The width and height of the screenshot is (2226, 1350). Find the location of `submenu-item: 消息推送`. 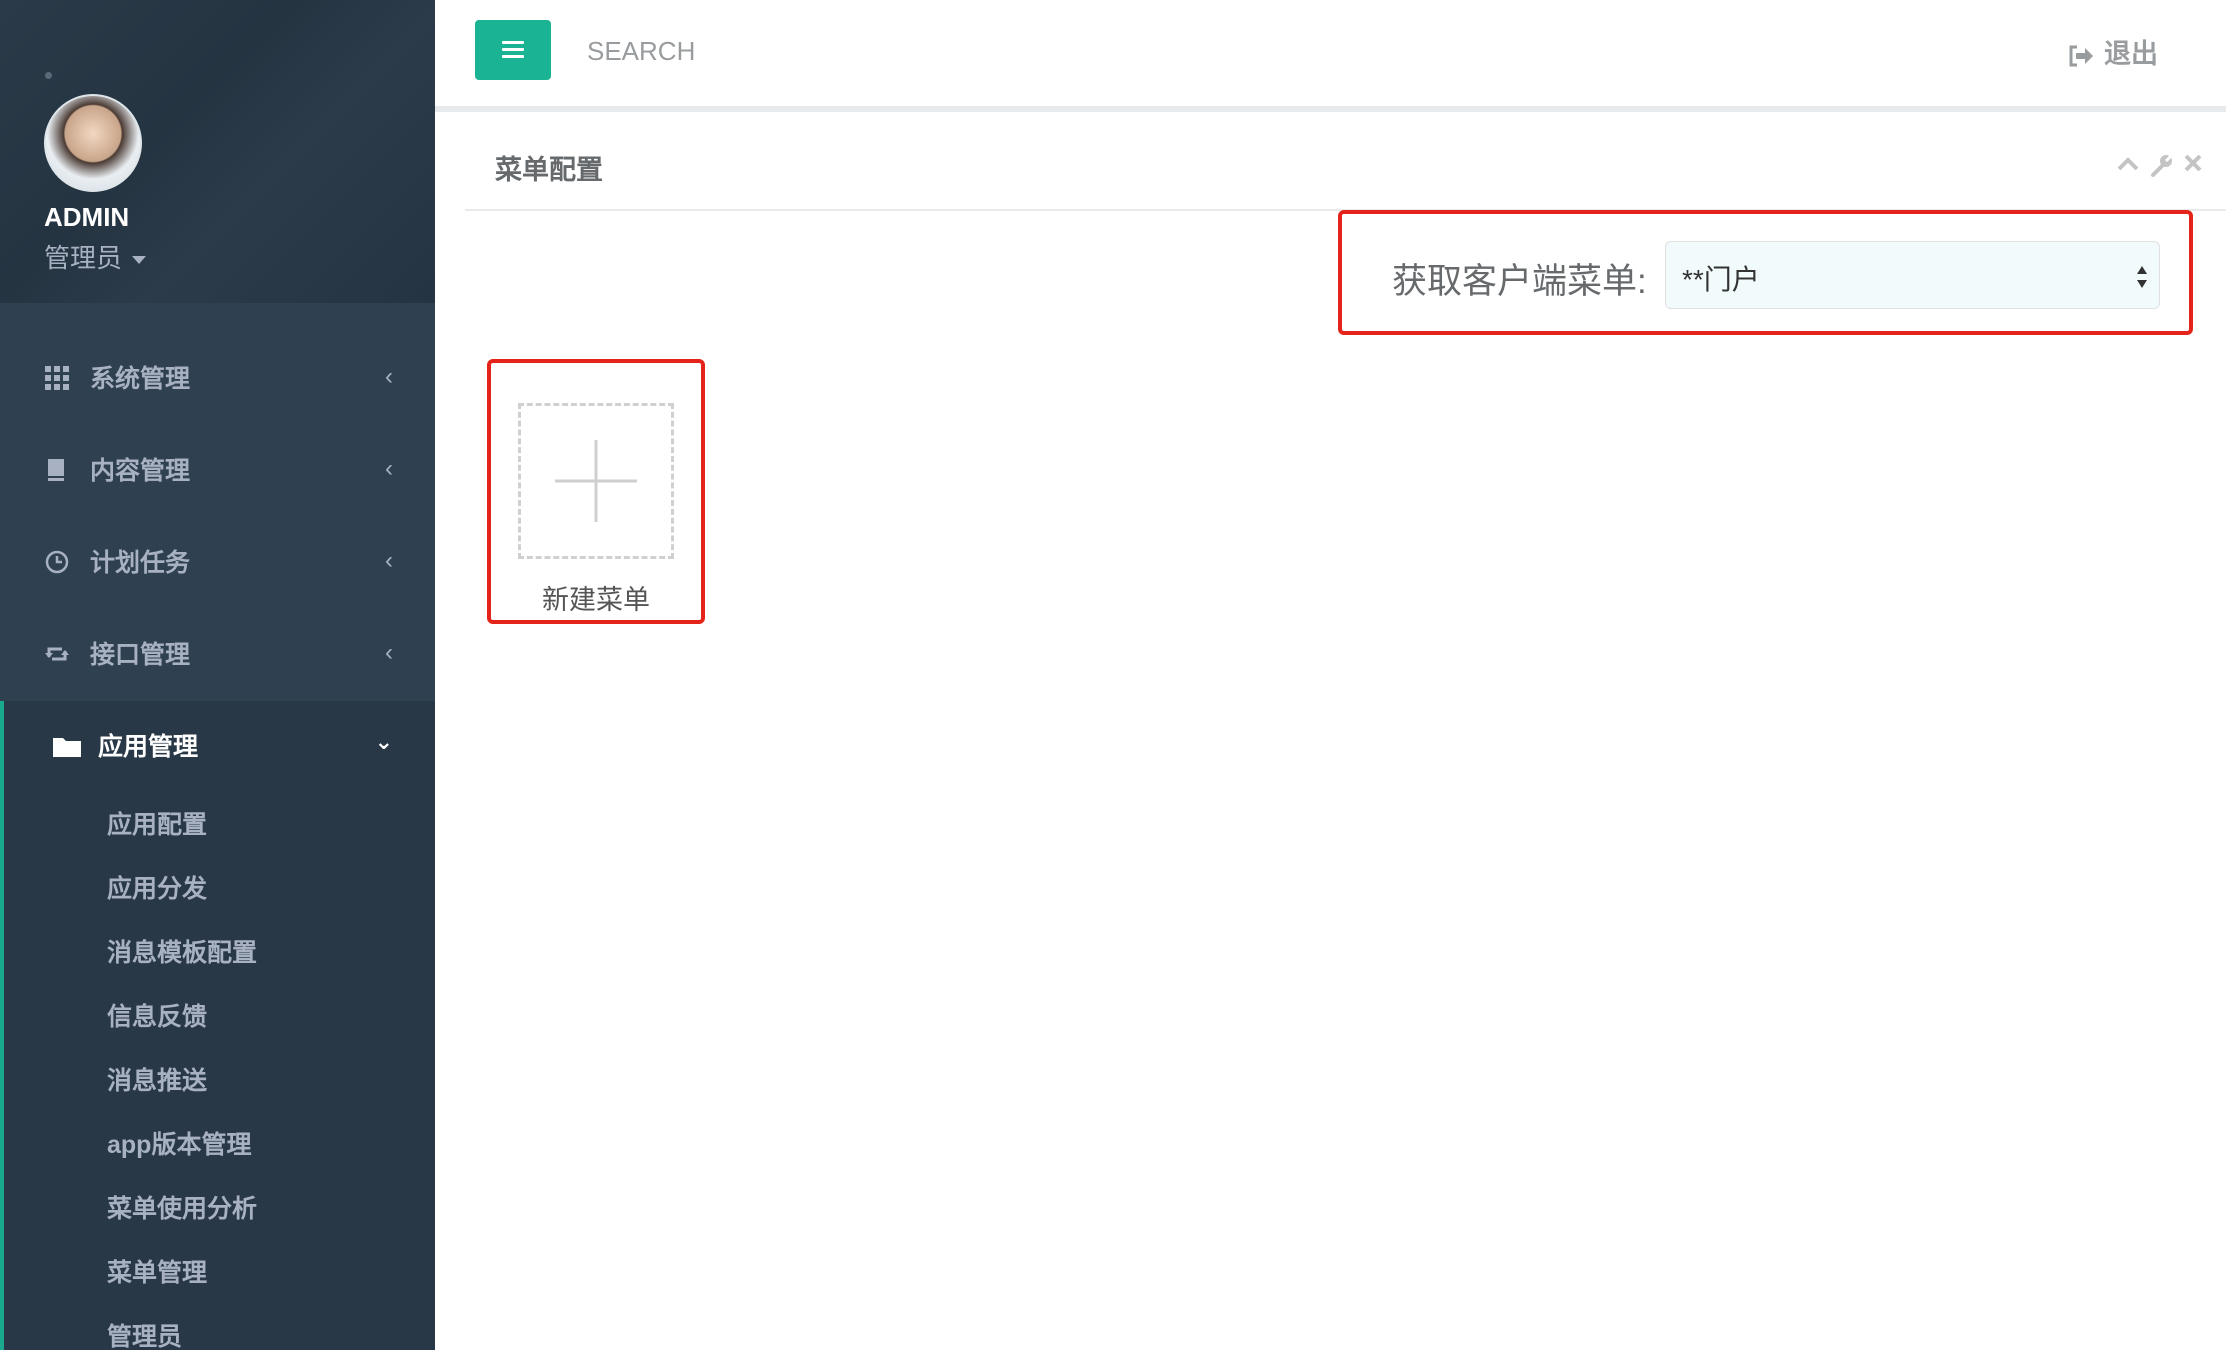

submenu-item: 消息推送 is located at coordinates (219, 1081).